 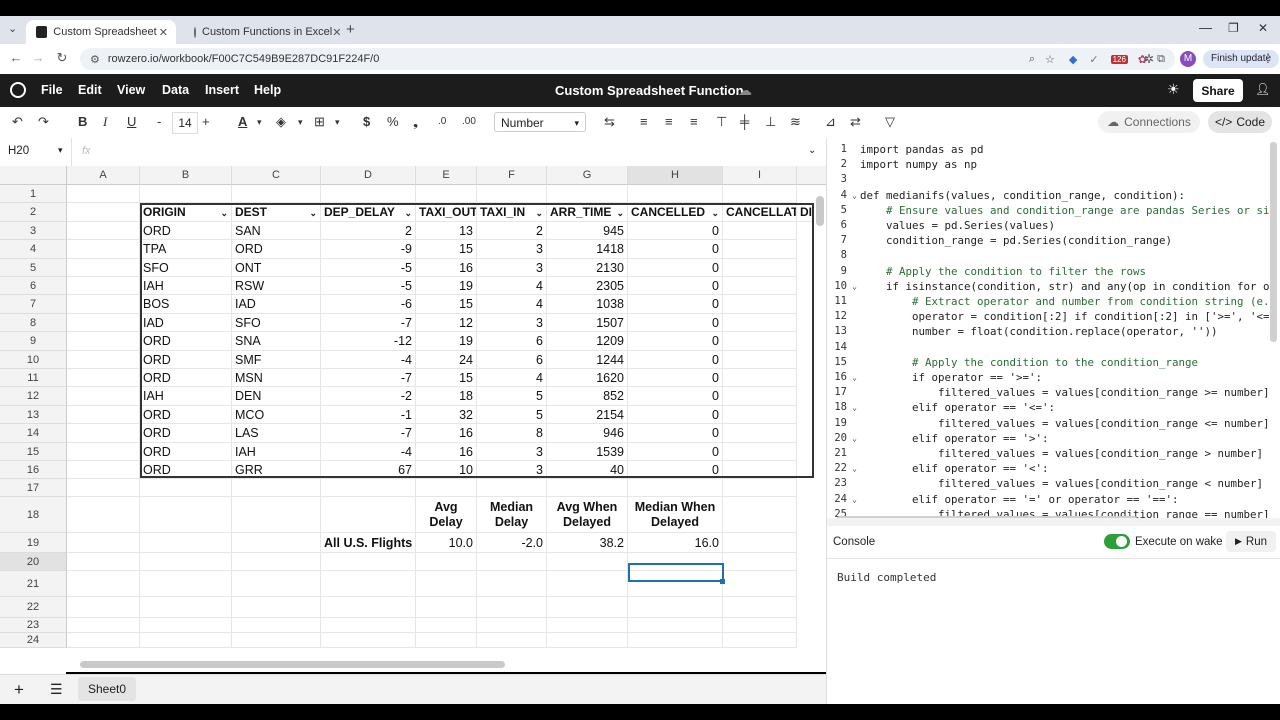 I want to click on table-cell: 18, so click(x=446, y=396).